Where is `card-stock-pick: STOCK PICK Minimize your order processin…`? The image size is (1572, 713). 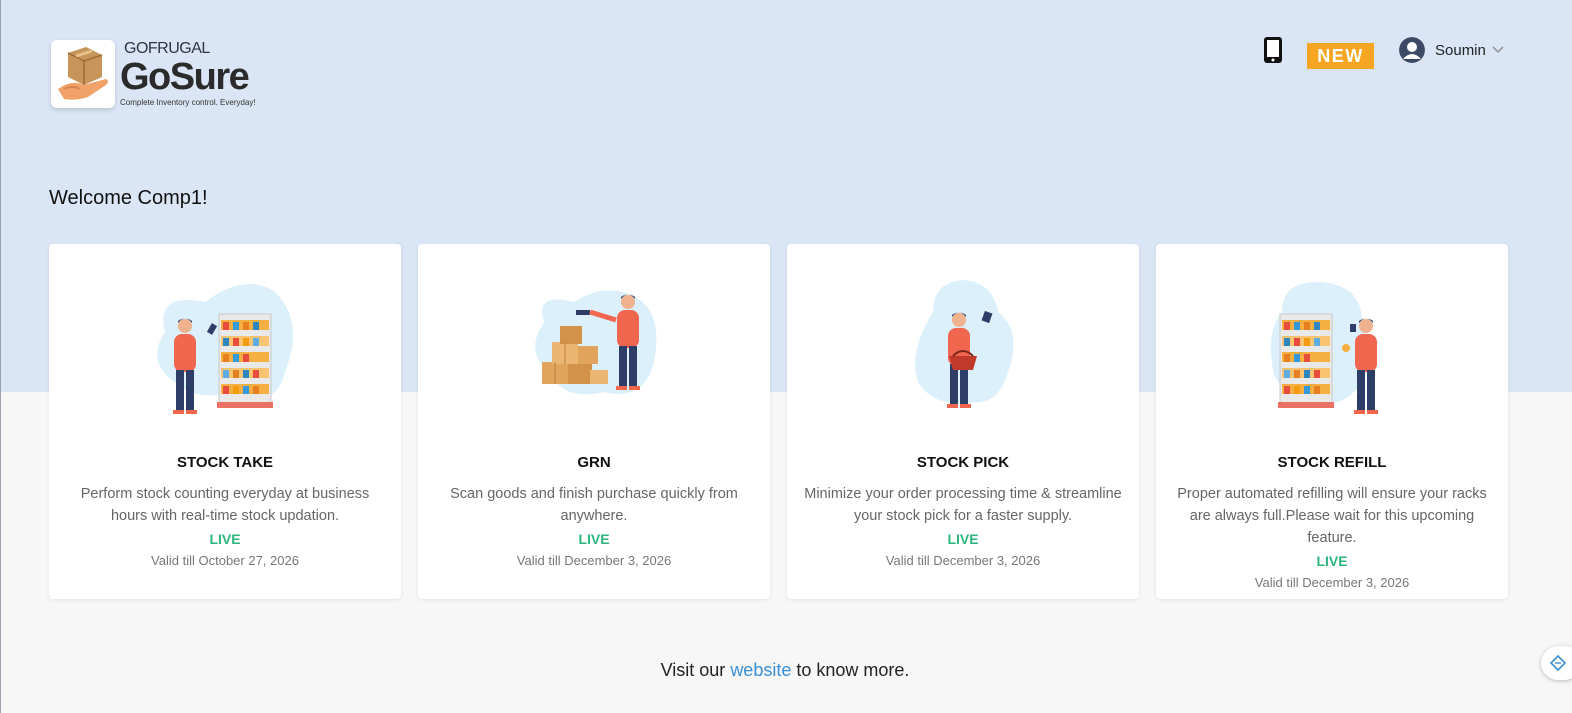 card-stock-pick: STOCK PICK Minimize your order processin… is located at coordinates (963, 421).